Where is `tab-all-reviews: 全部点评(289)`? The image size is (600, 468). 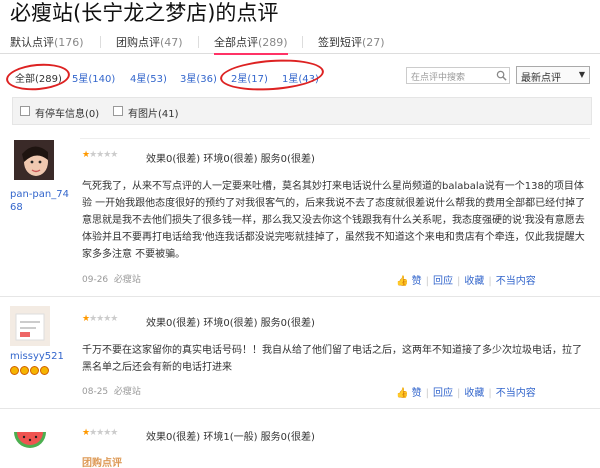 tab-all-reviews: 全部点评(289) is located at coordinates (251, 44).